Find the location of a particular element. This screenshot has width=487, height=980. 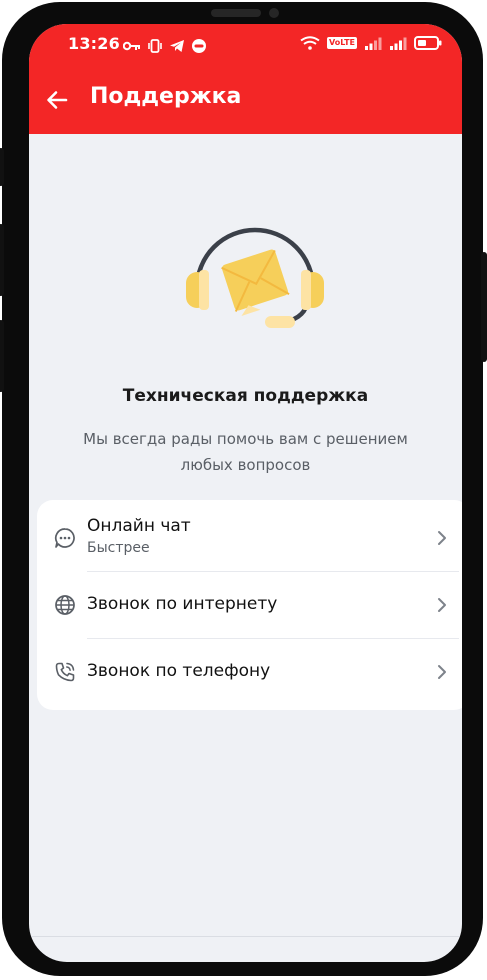

option-online-chat-title: Онлайн чат is located at coordinates (139, 526).